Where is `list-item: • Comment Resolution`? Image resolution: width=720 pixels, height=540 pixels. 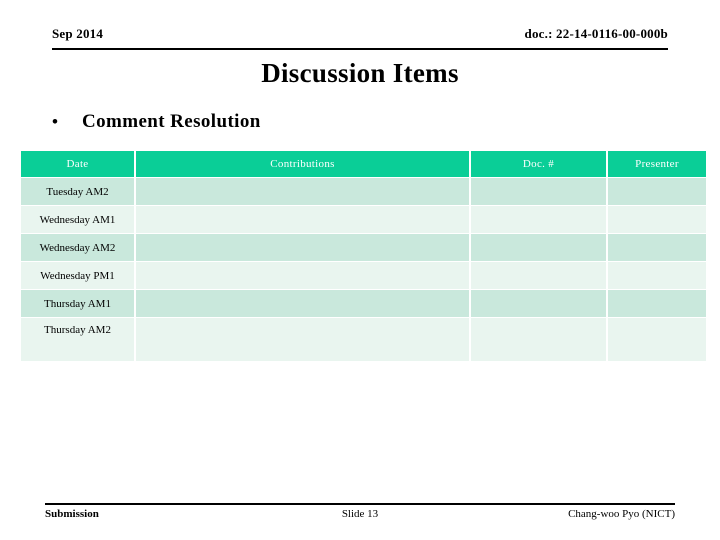
list-item: • Comment Resolution is located at coordinates (362, 122).